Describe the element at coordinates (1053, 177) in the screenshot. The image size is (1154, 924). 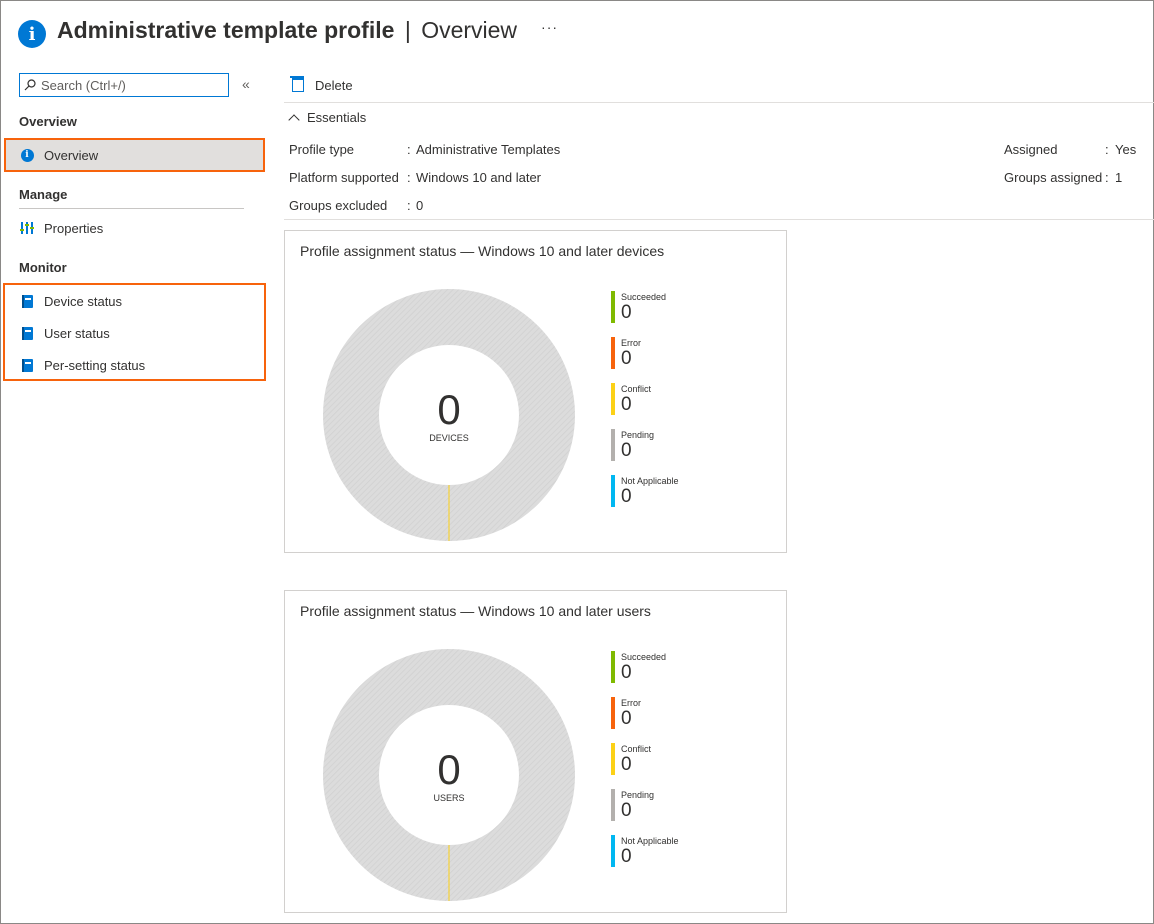
I see `essentials-key: Groups assigned` at that location.